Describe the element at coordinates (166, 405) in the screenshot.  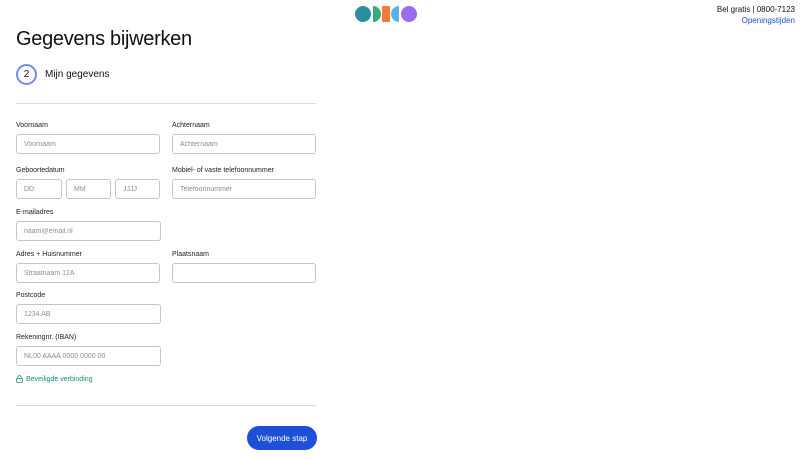
I see `bottom-divider` at that location.